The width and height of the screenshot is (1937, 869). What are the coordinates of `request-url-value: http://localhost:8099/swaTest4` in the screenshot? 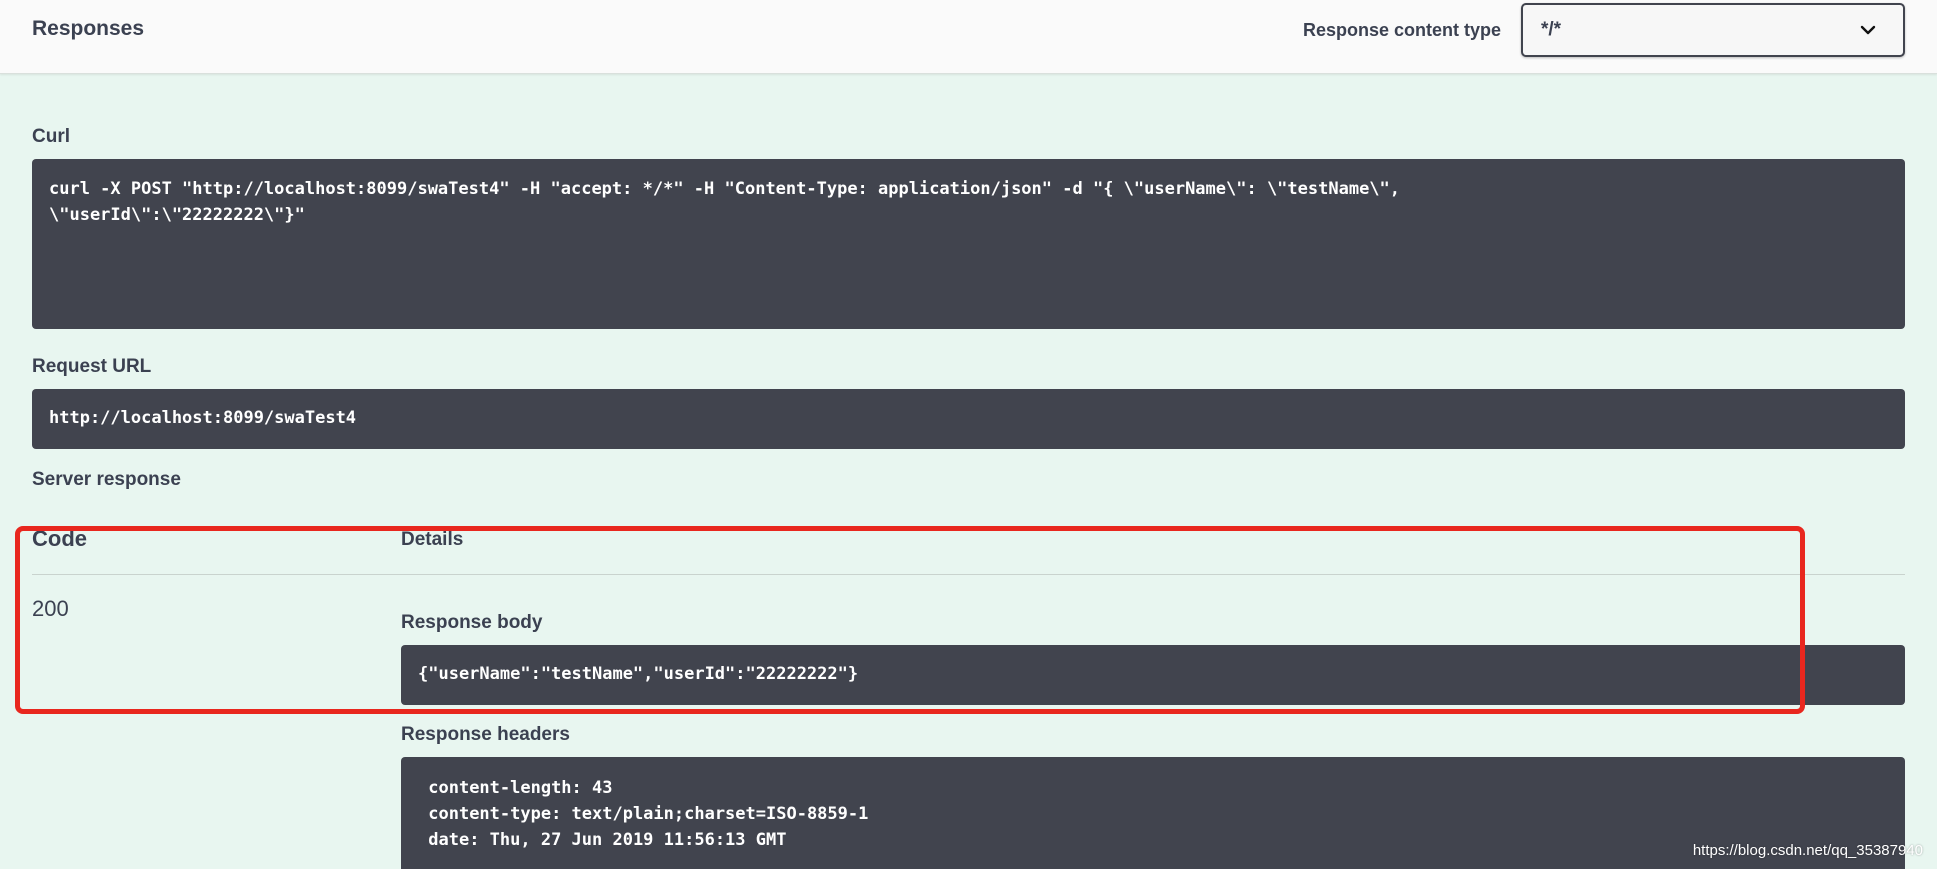 It's located at (968, 418).